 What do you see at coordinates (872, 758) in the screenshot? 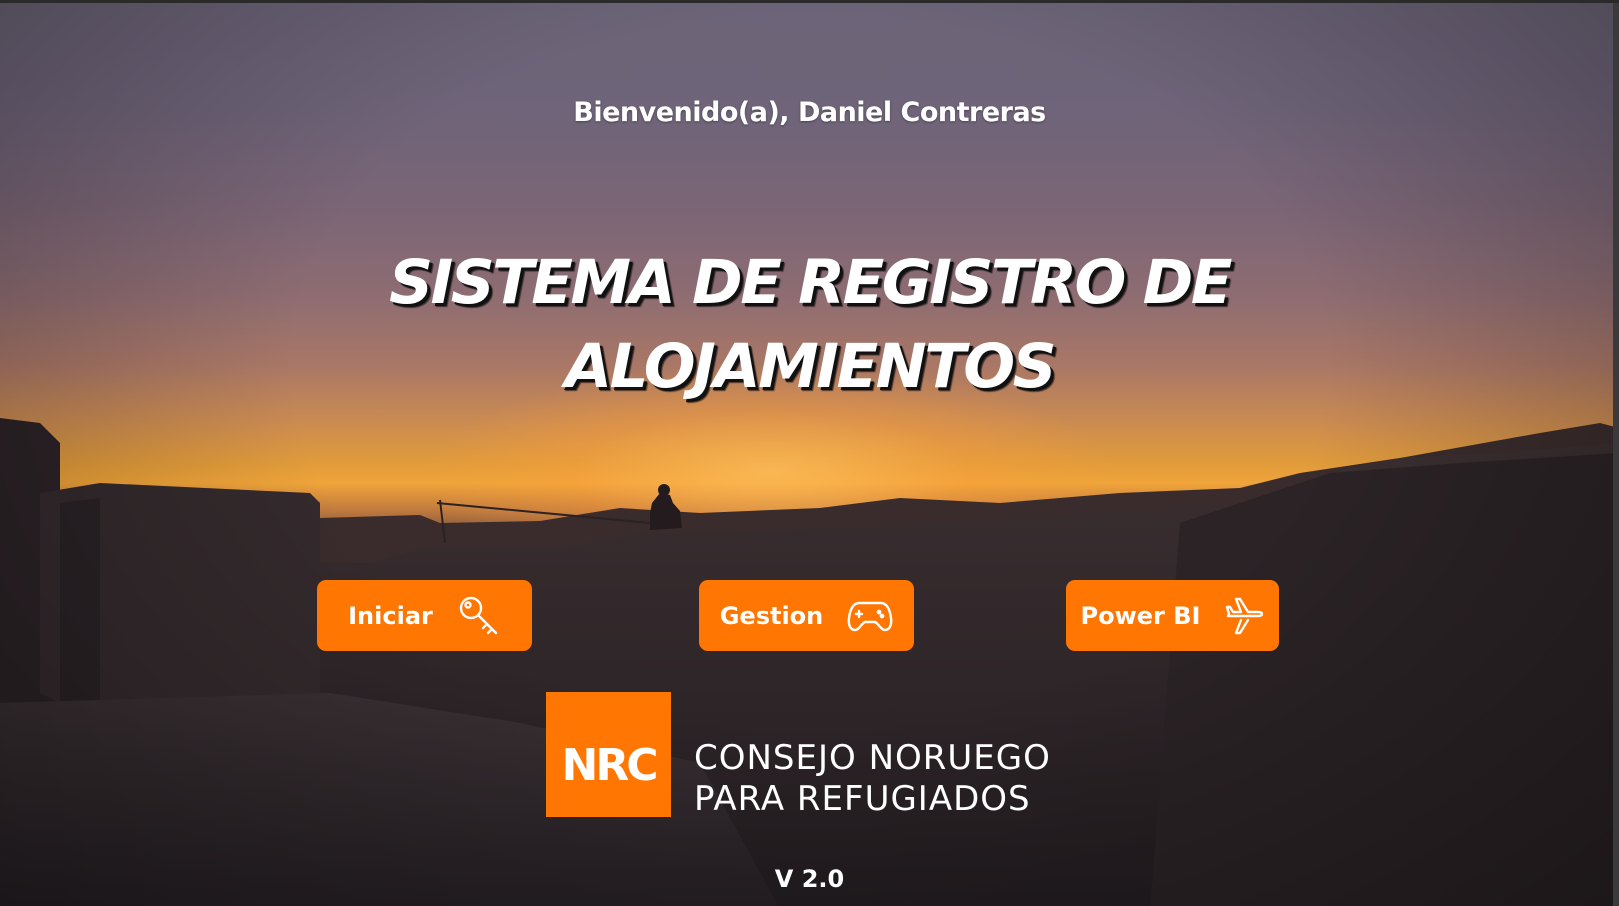
I see `organization-name-line-1: CONSEJO NORUEGO` at bounding box center [872, 758].